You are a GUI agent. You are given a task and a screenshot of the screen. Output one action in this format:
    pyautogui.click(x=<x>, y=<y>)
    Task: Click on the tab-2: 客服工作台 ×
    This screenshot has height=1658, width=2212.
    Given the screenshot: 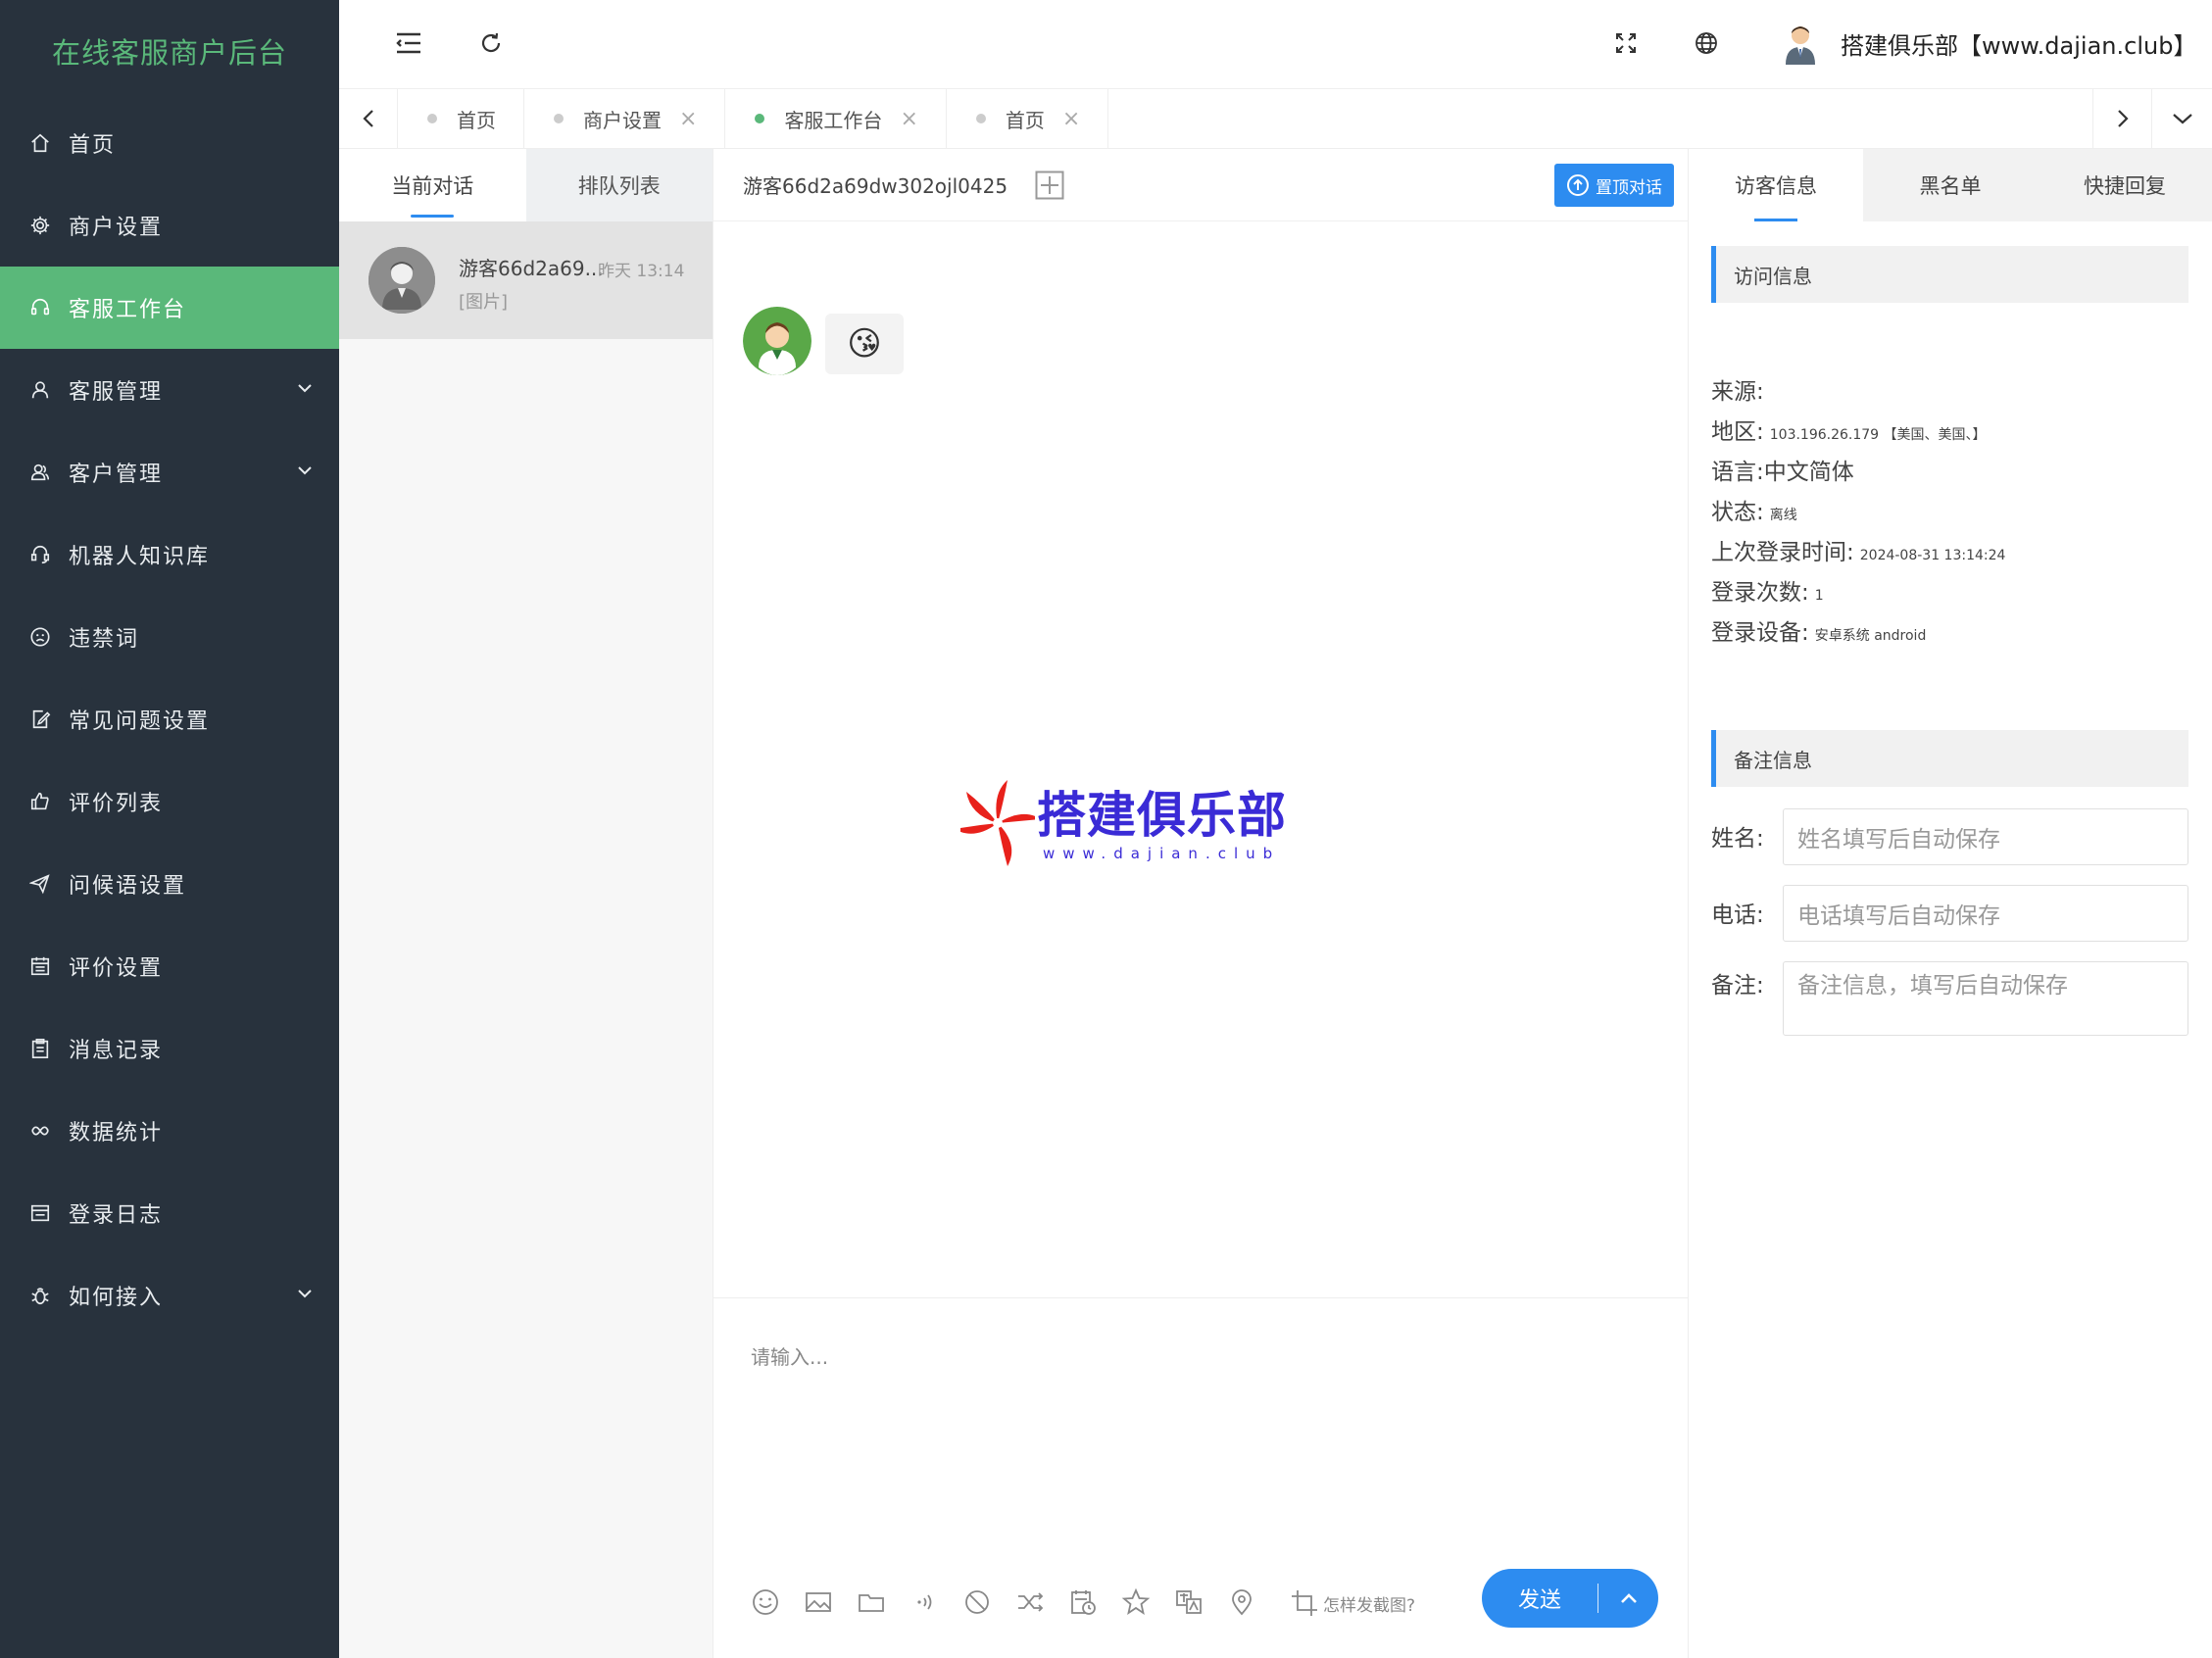 What is the action you would take?
    pyautogui.click(x=836, y=119)
    